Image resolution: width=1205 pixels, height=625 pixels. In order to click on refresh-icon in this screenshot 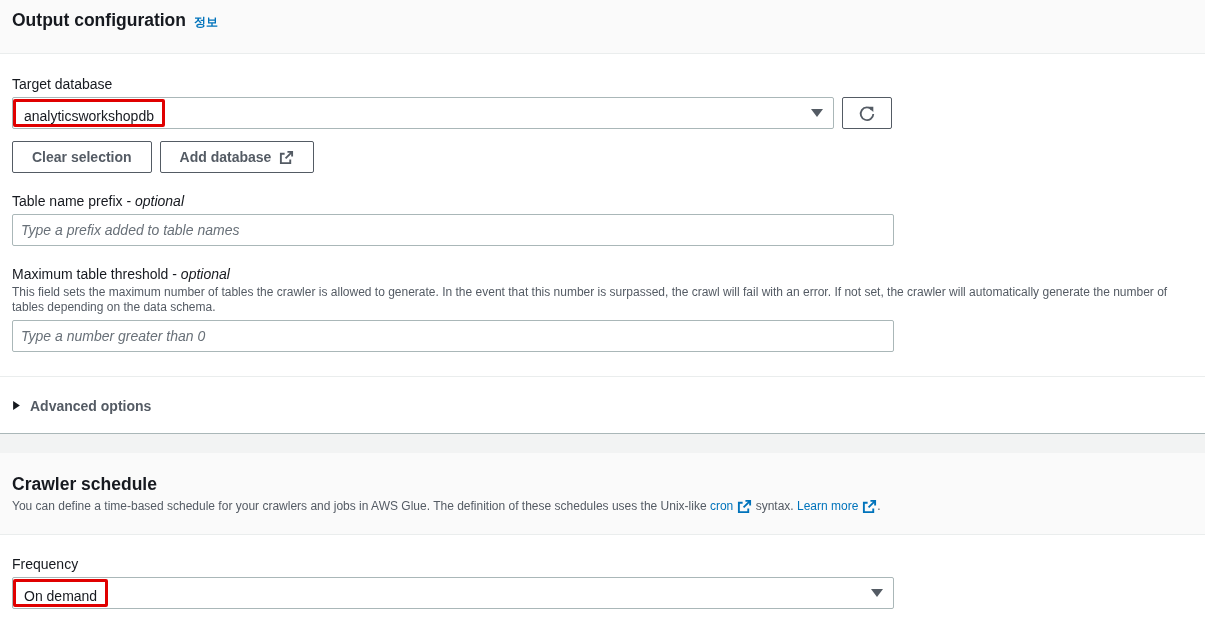, I will do `click(867, 113)`.